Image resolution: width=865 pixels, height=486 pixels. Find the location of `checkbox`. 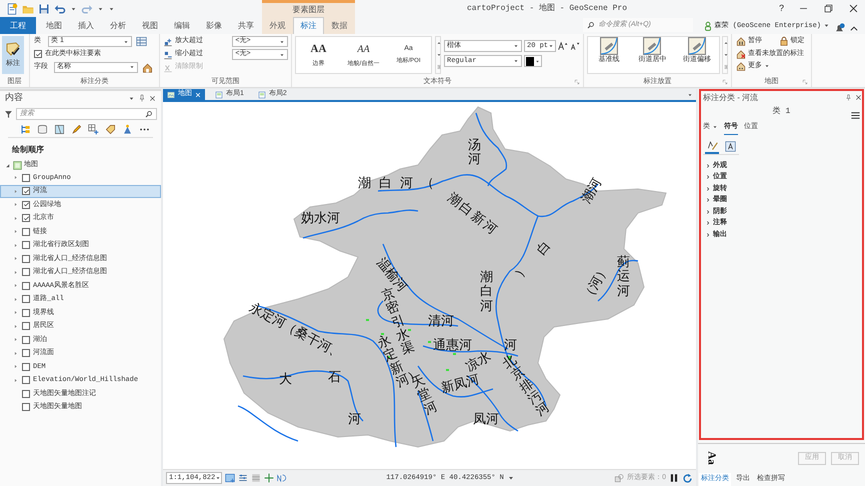

checkbox is located at coordinates (38, 54).